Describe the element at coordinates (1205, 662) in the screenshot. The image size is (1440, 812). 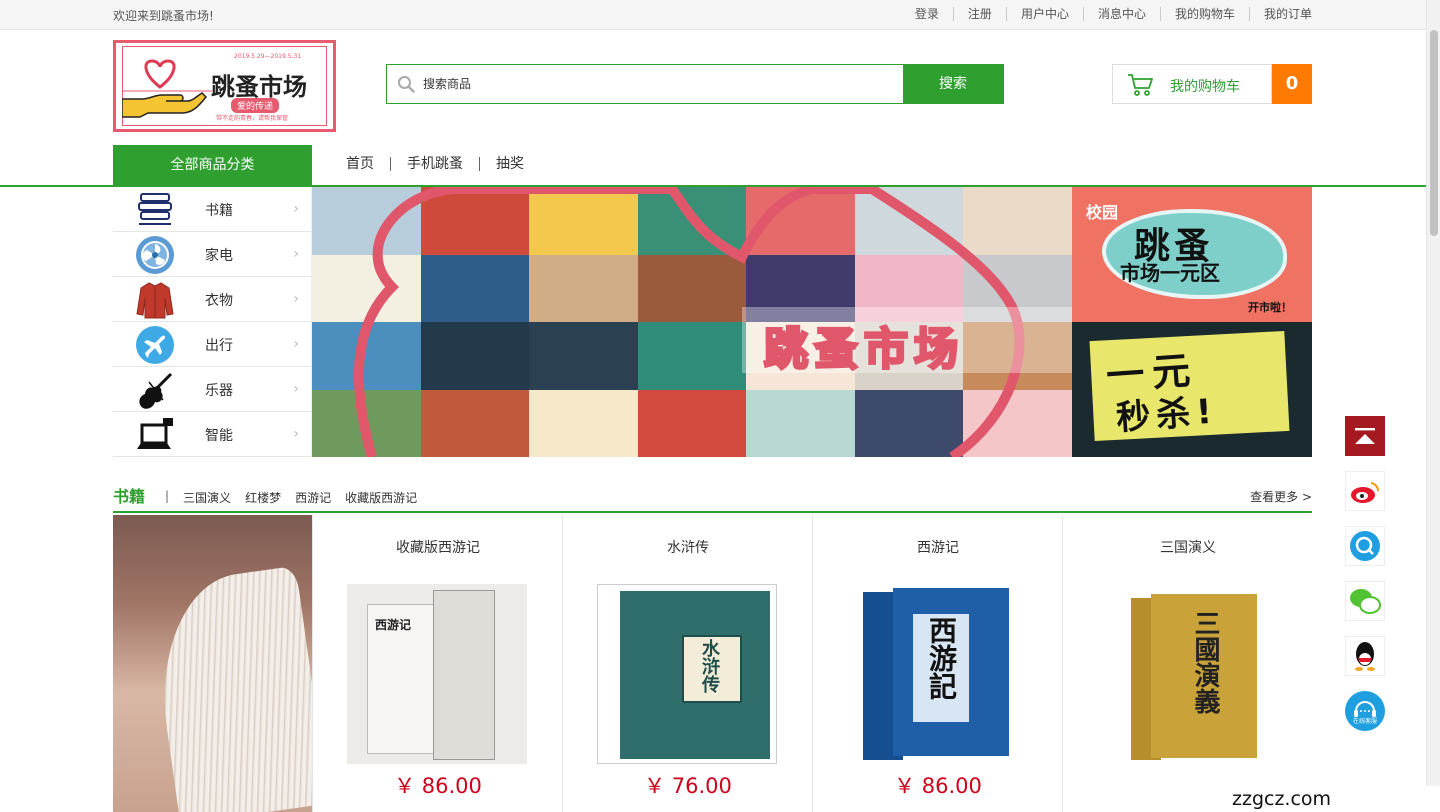
I see `cover-title: 三國演義` at that location.